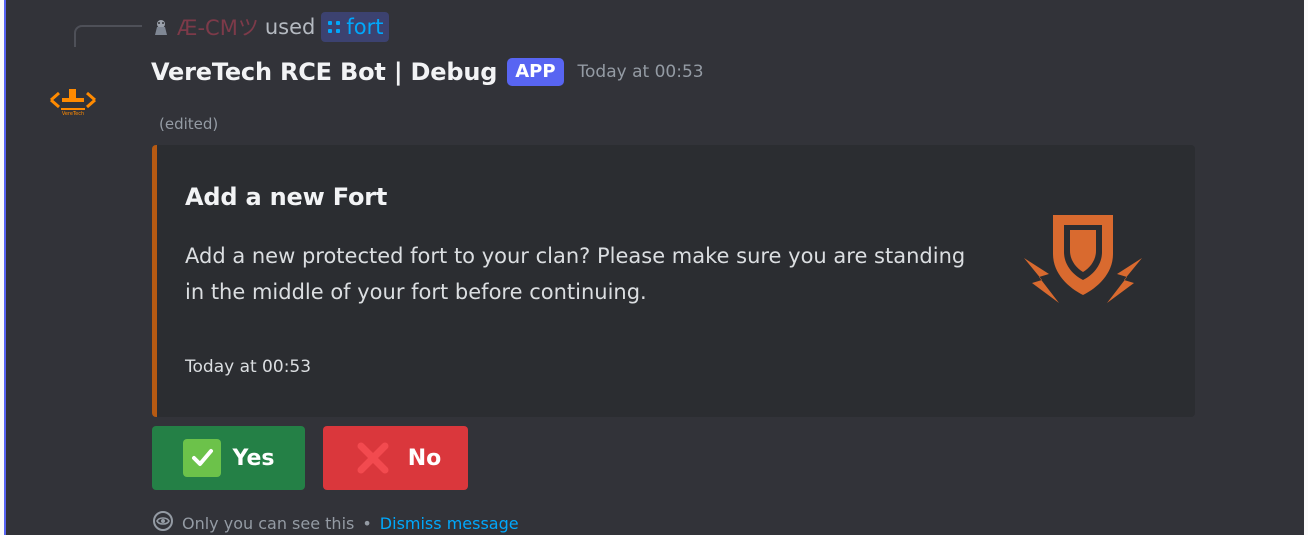 This screenshot has width=1308, height=535. What do you see at coordinates (290, 27) in the screenshot?
I see `reply-used-label: used` at bounding box center [290, 27].